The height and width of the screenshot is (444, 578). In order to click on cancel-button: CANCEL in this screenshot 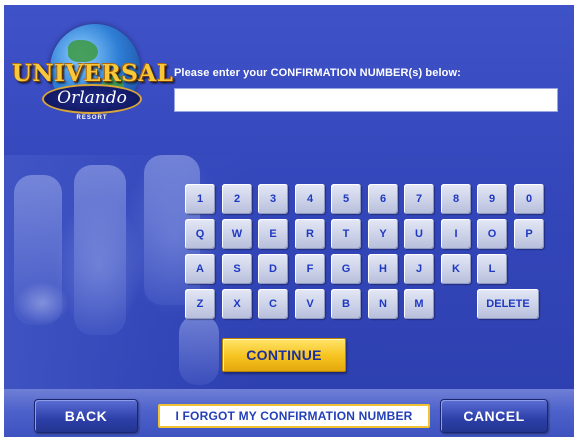, I will do `click(494, 416)`.